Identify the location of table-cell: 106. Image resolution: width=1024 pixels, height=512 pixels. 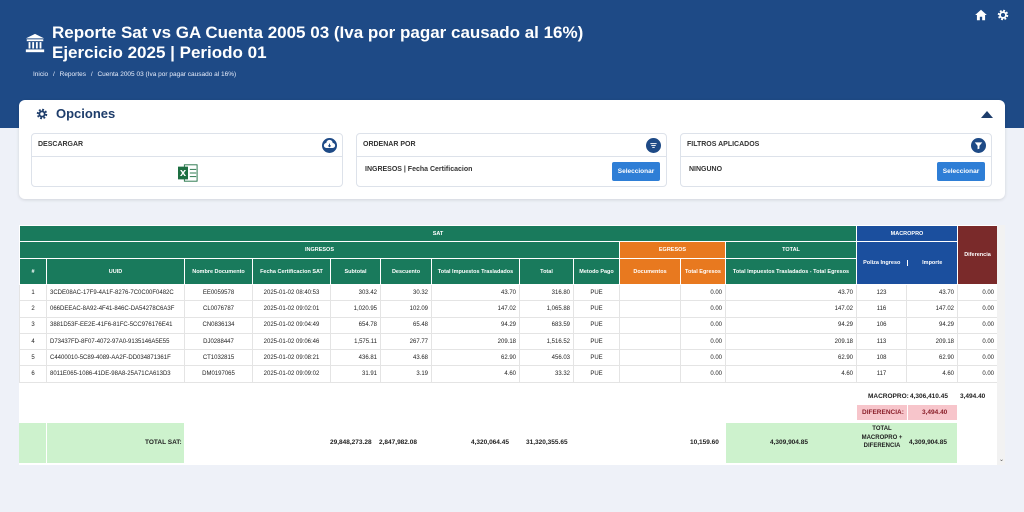
(881, 325).